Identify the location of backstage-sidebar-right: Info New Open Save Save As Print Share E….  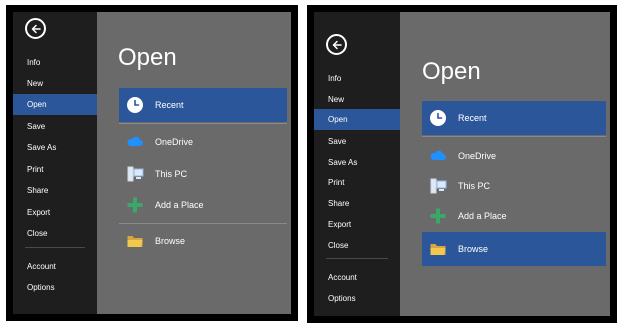
(357, 164).